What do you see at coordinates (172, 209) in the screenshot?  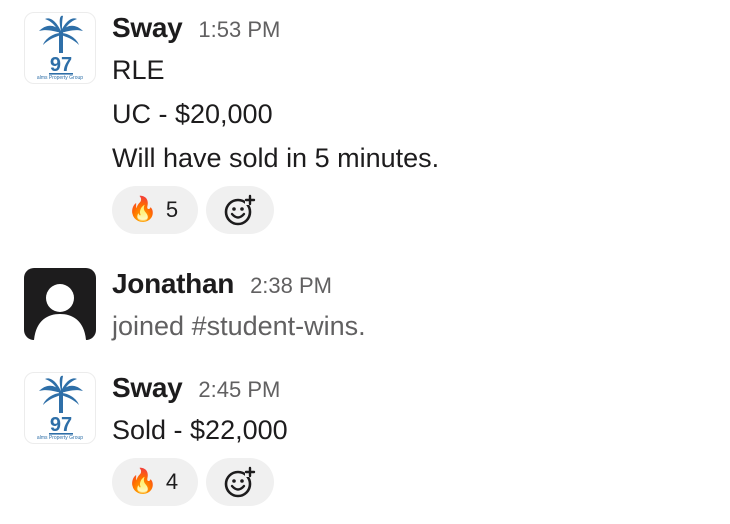 I see `reaction-count: 5` at bounding box center [172, 209].